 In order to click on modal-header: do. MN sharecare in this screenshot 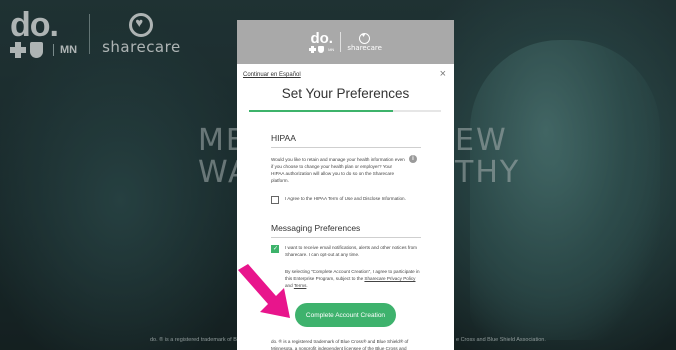, I will do `click(345, 42)`.